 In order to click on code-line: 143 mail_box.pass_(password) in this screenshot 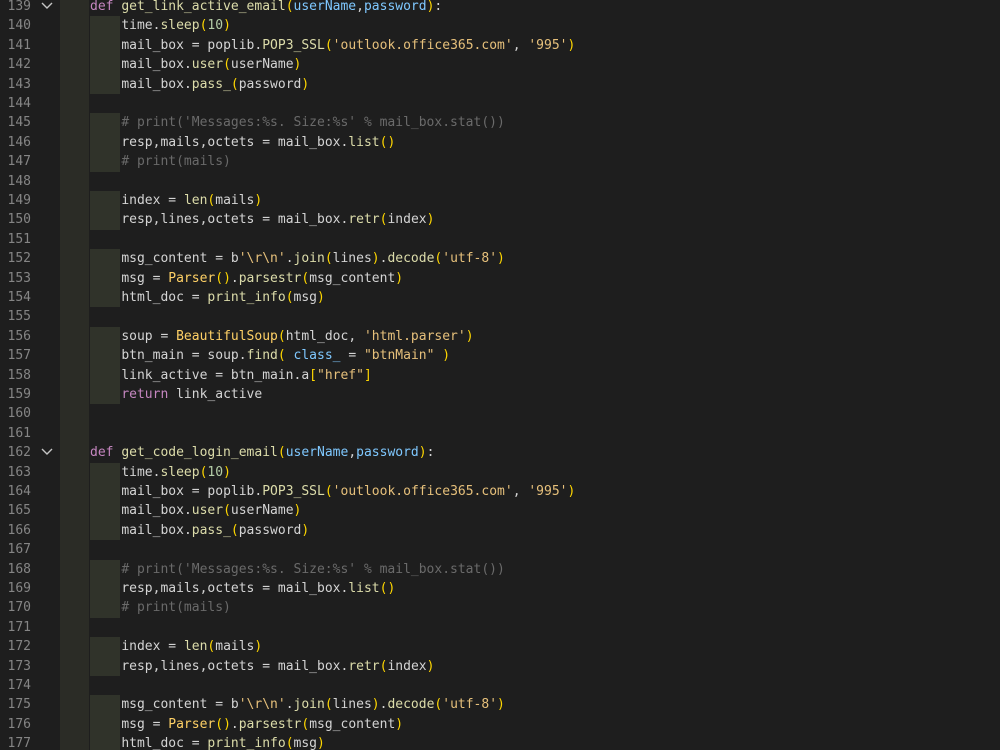, I will do `click(500, 84)`.